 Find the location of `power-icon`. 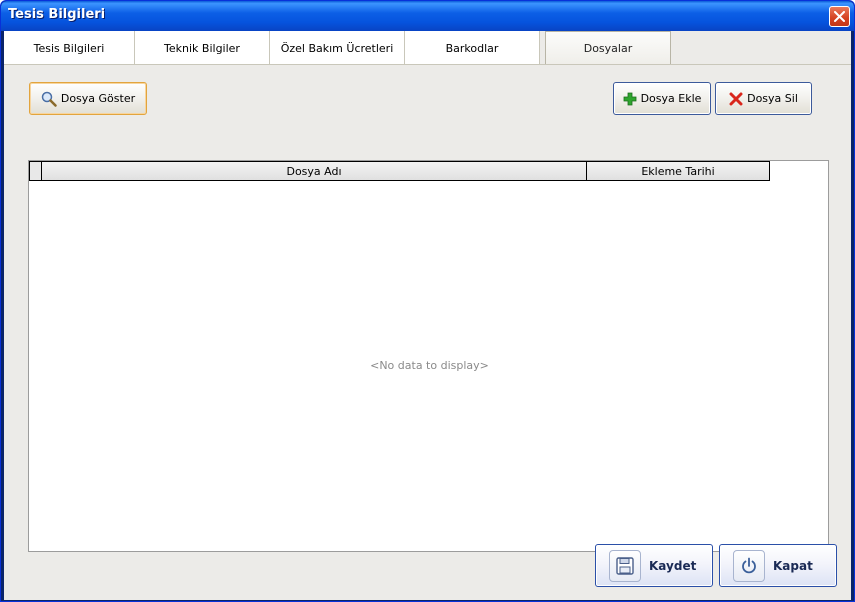

power-icon is located at coordinates (749, 565).